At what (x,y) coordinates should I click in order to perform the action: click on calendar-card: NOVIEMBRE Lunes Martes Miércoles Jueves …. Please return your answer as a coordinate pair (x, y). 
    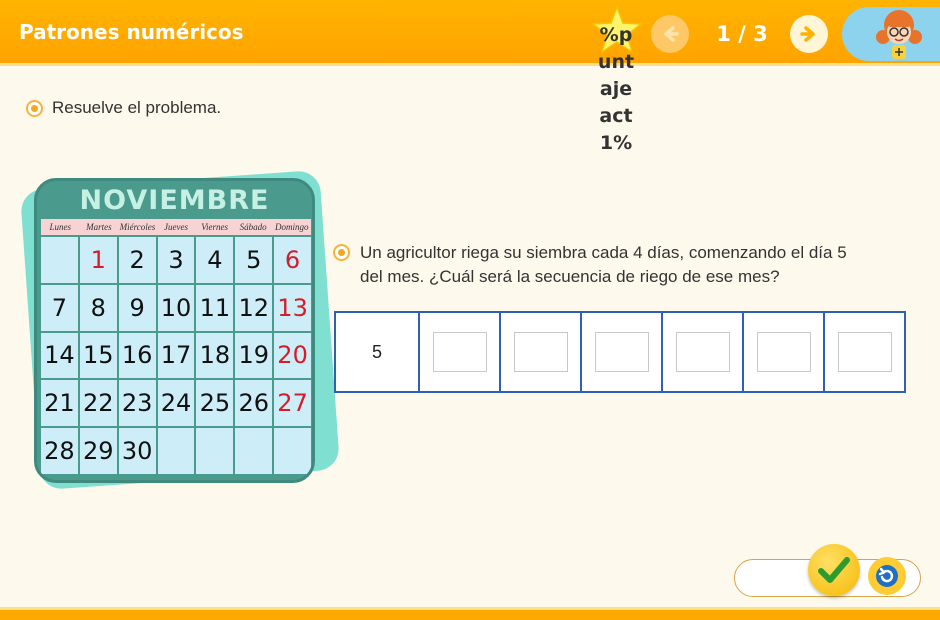
    Looking at the image, I should click on (174, 330).